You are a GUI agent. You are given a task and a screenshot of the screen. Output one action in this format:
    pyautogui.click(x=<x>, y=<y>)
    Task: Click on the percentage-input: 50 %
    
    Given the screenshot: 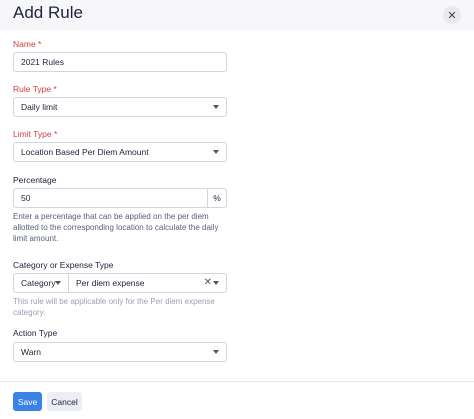 What is the action you would take?
    pyautogui.click(x=120, y=198)
    